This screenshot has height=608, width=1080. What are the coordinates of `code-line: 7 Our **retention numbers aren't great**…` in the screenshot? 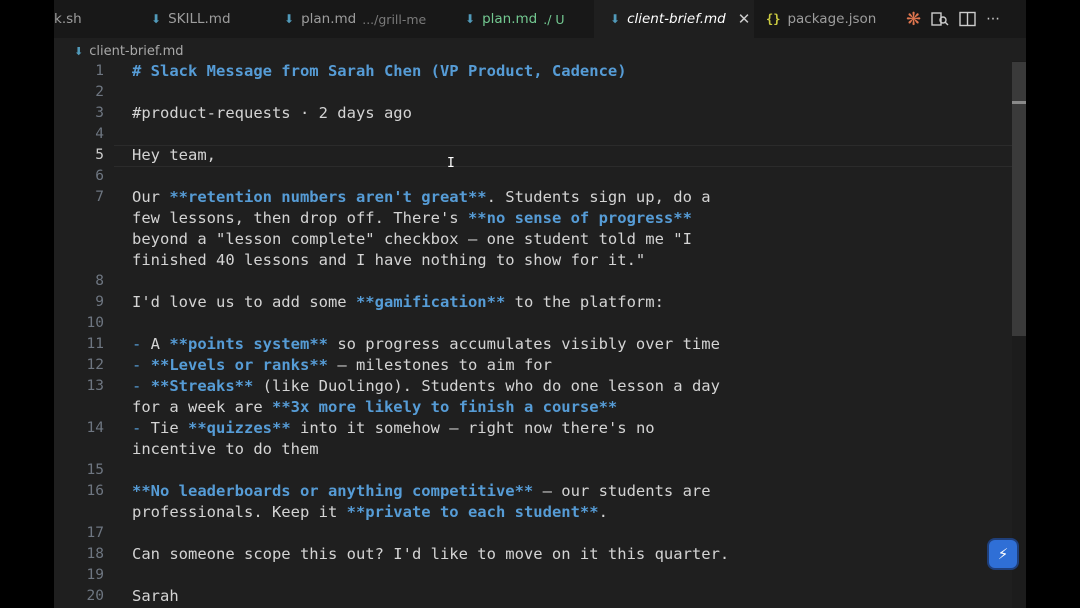 It's located at (533, 197).